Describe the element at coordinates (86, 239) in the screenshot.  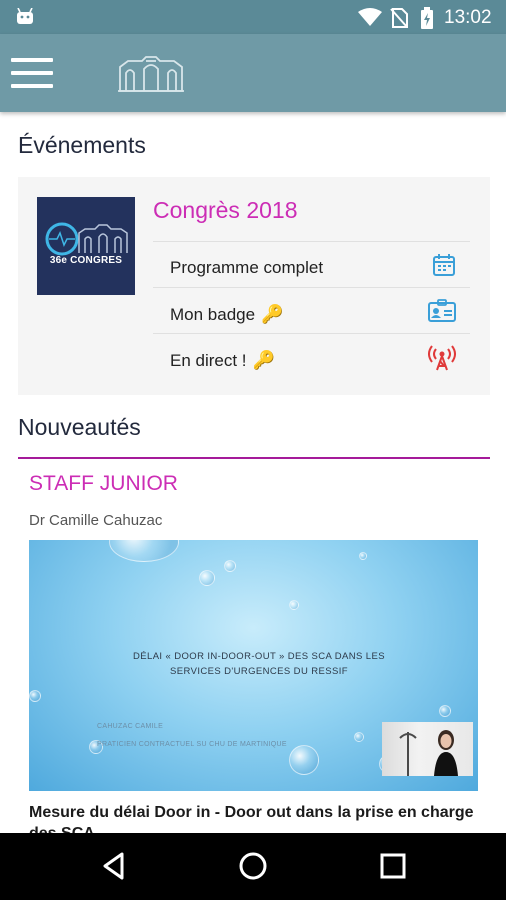
I see `congress-logo-icon` at that location.